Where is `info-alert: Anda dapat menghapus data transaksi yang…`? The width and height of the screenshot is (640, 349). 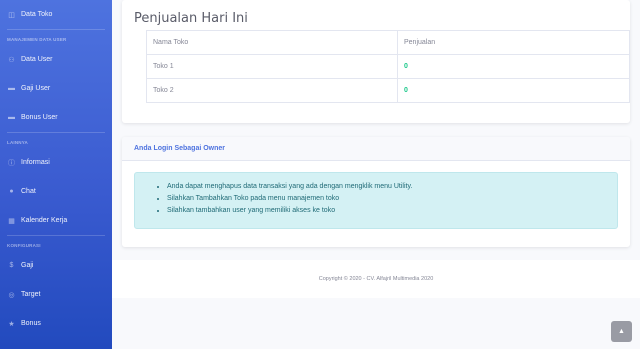 info-alert: Anda dapat menghapus data transaksi yang… is located at coordinates (376, 200).